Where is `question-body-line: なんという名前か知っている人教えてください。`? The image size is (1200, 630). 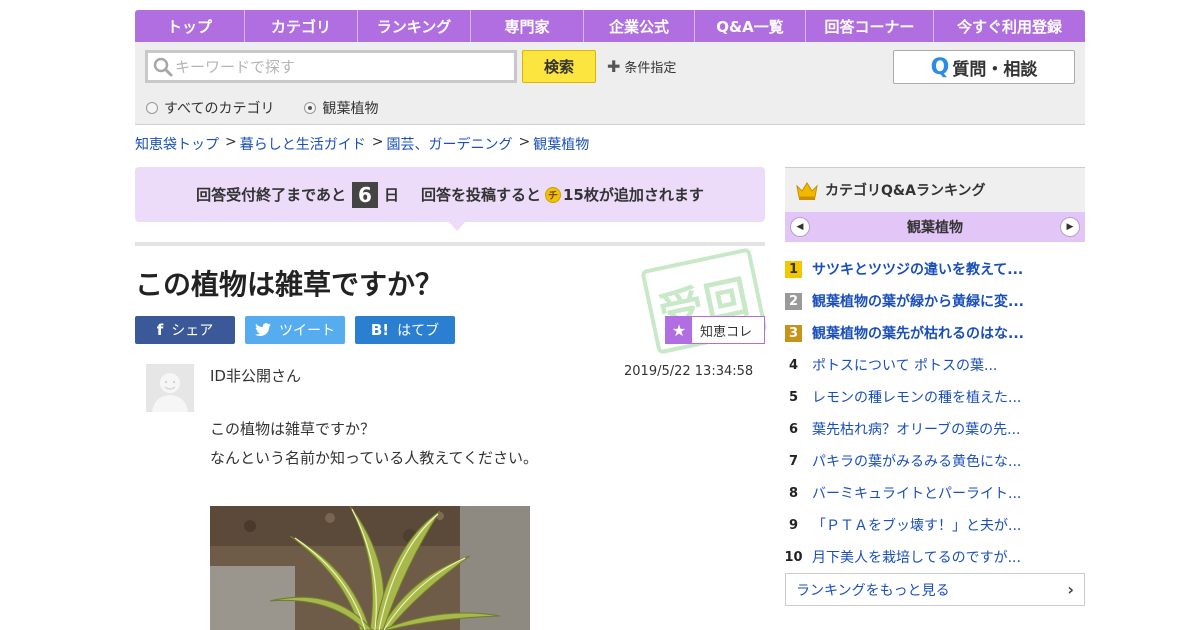 question-body-line: なんという名前か知っている人教えてください。 is located at coordinates (374, 458).